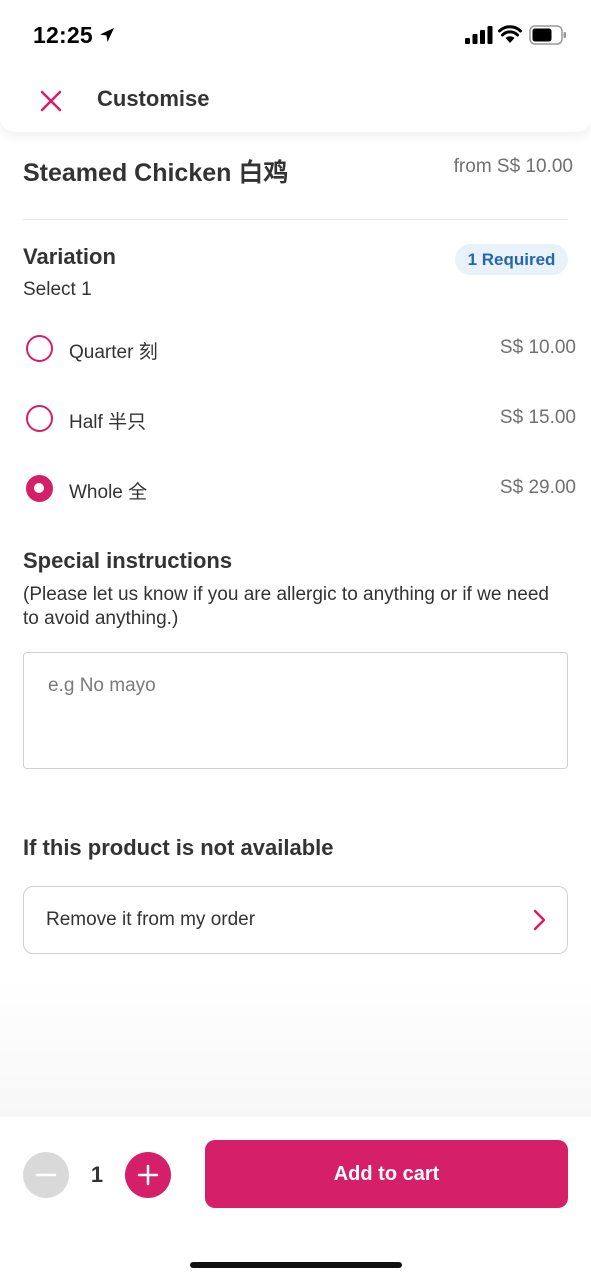 The image size is (591, 1280). I want to click on increase-quantity-button, so click(148, 1175).